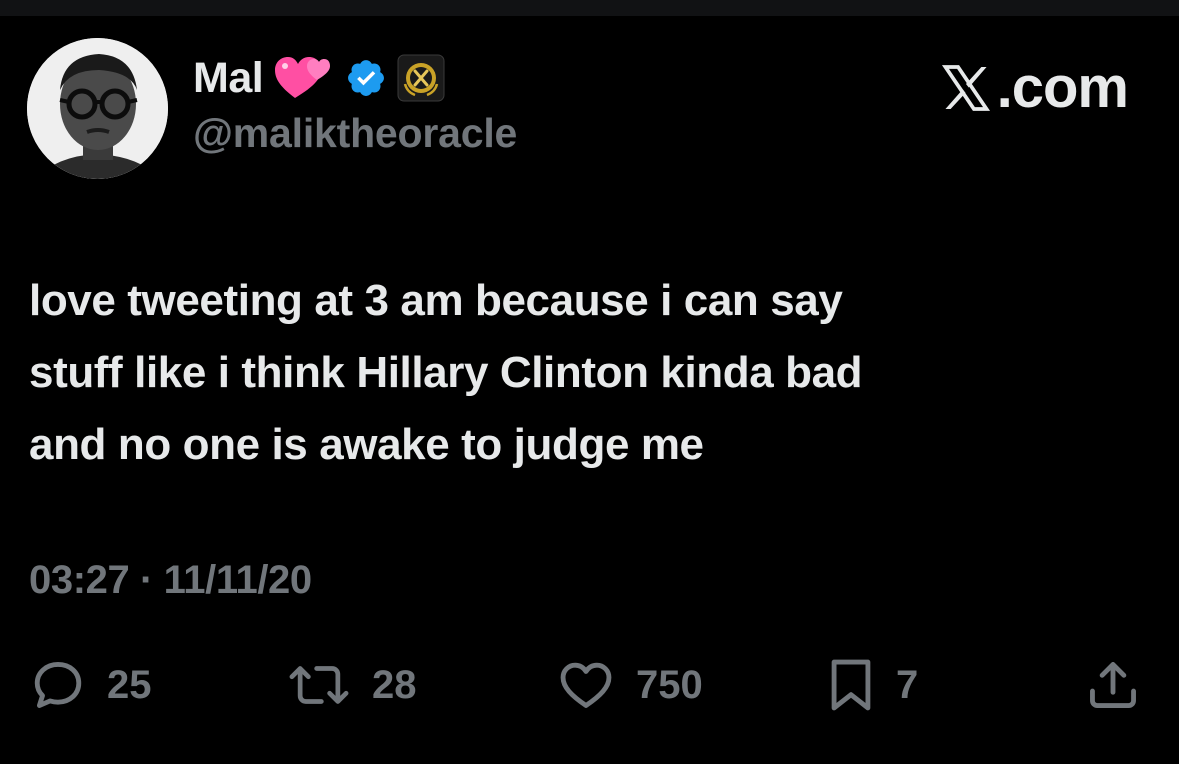 The image size is (1179, 764). I want to click on display-name: Mal, so click(228, 78).